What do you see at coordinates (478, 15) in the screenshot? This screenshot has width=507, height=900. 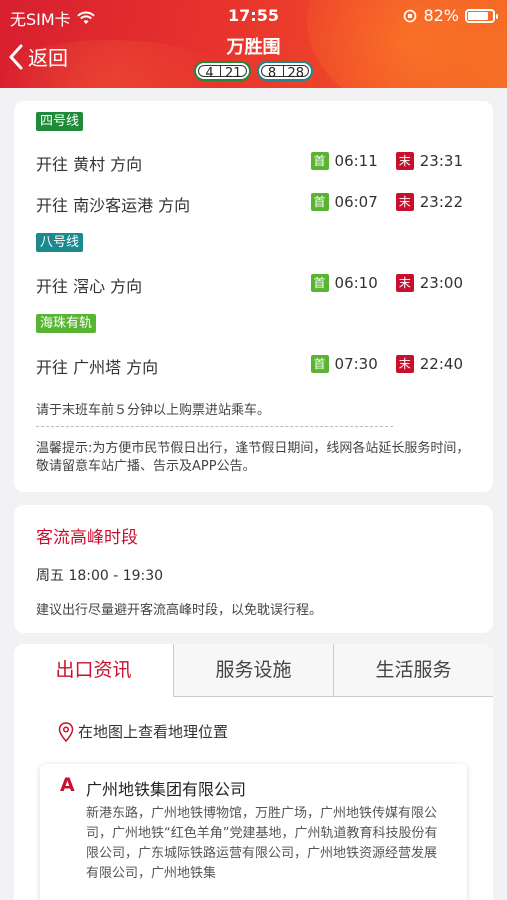 I see `battery-fill` at bounding box center [478, 15].